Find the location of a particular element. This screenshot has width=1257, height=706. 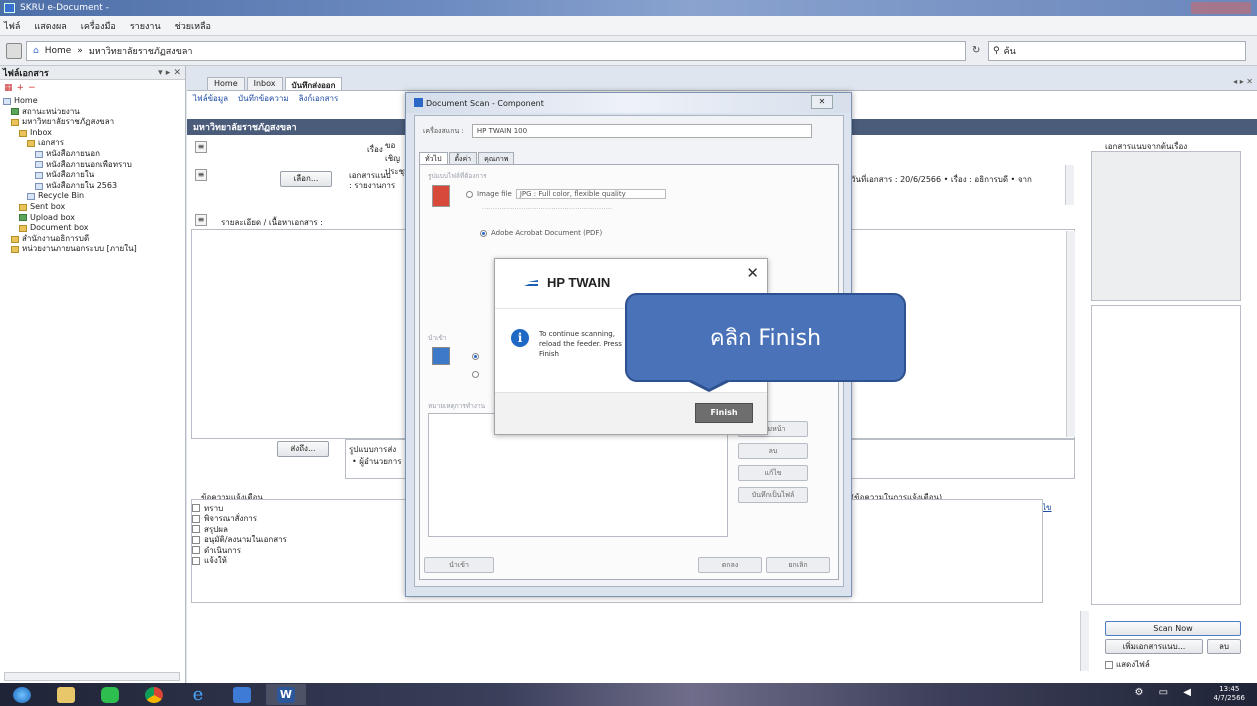

search-input: ⚲ ค้น is located at coordinates (1117, 51).